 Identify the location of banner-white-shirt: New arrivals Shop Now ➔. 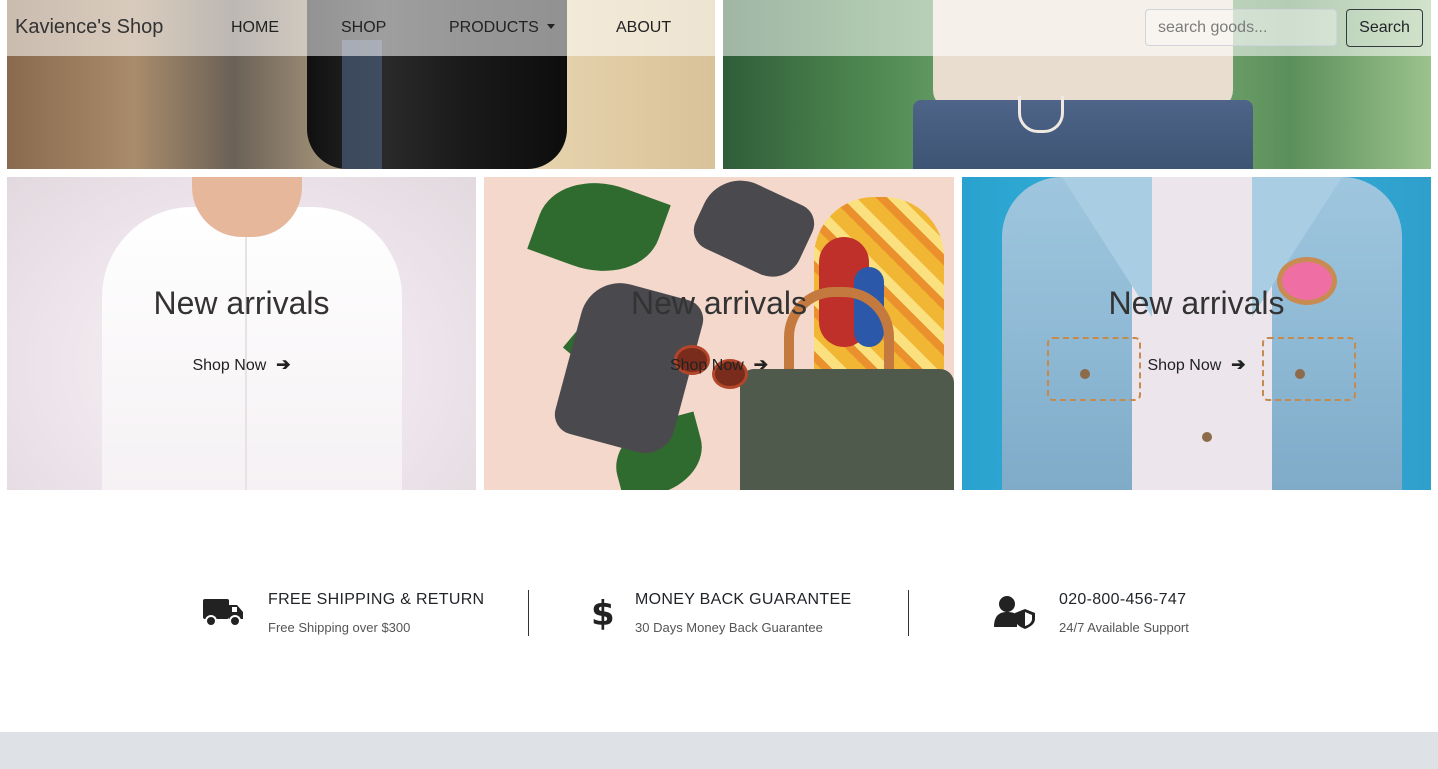
(241, 333).